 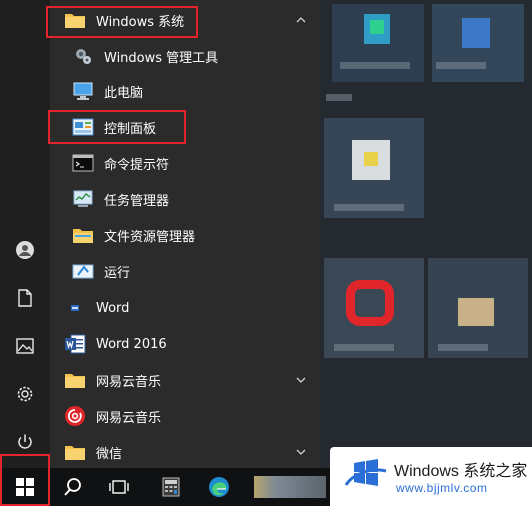 What do you see at coordinates (109, 454) in the screenshot?
I see `list-item-label: 微信` at bounding box center [109, 454].